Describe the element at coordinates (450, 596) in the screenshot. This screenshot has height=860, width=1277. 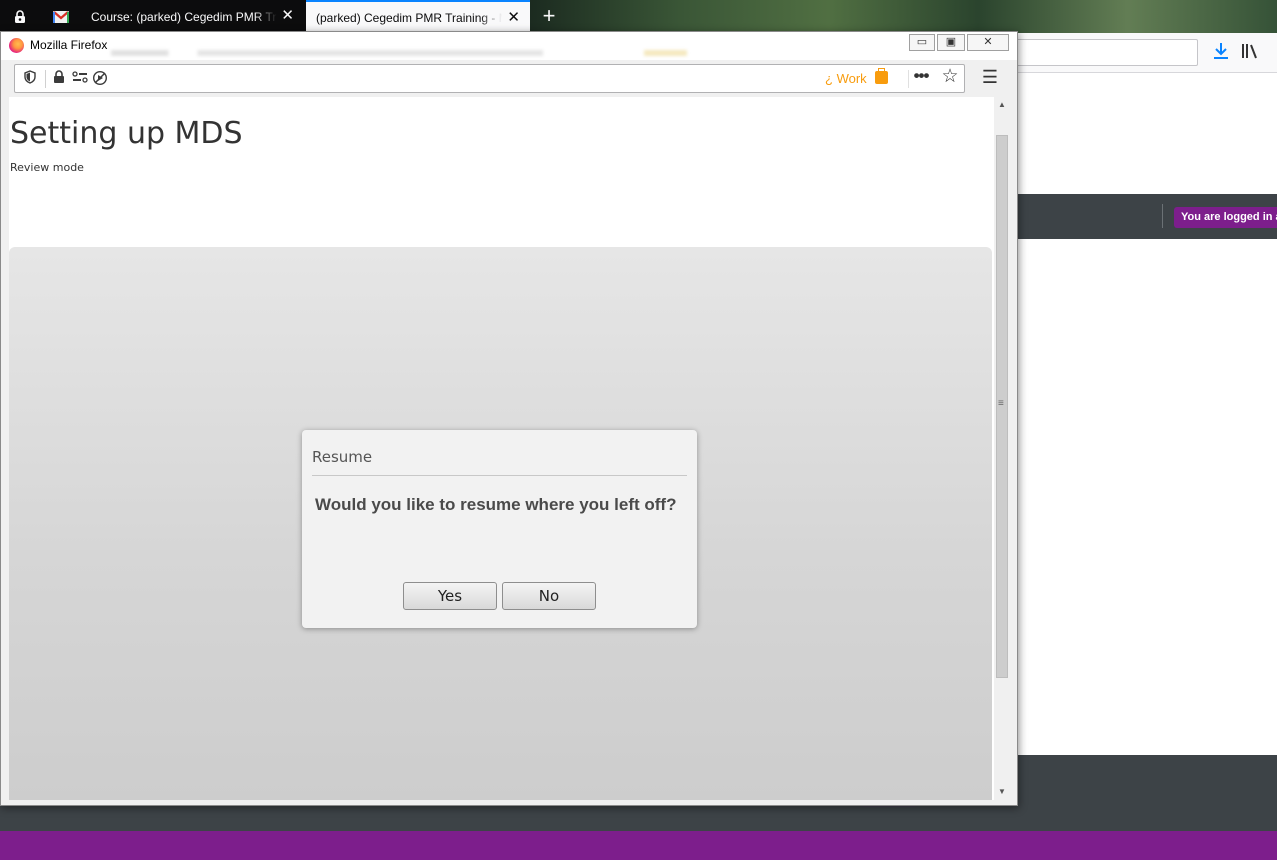
I see `yes-button: Yes` at that location.